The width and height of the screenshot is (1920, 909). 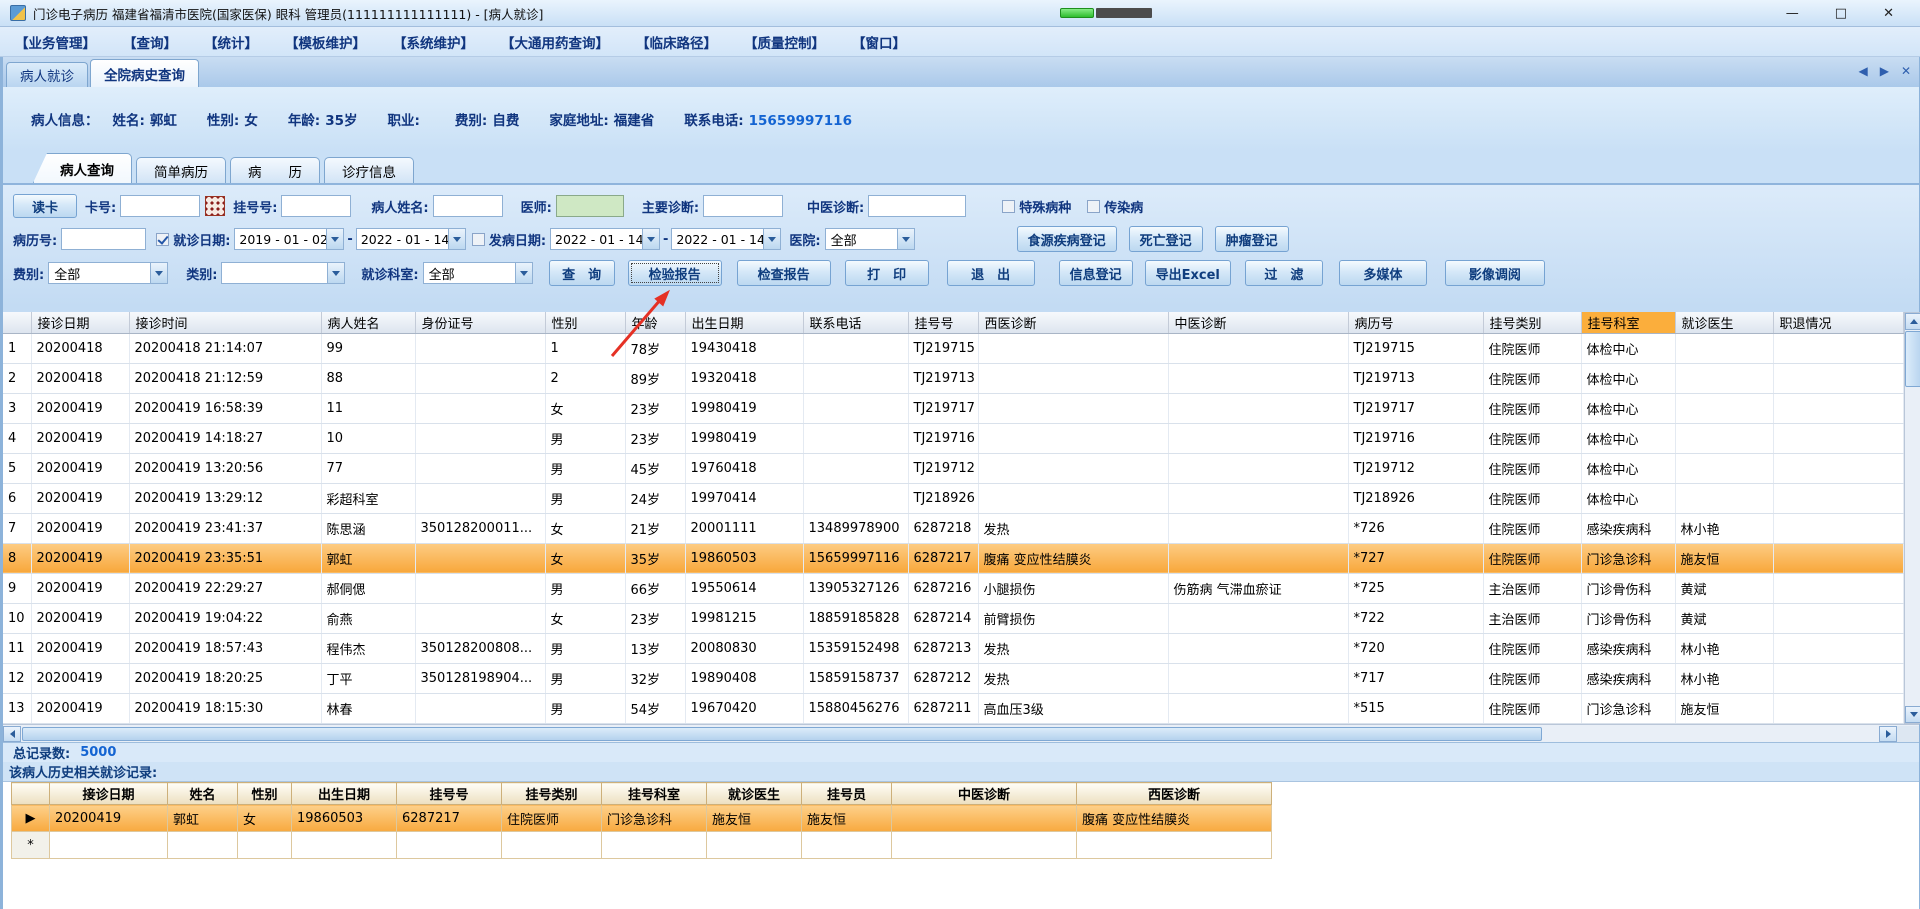 I want to click on column-header: 身份证号, so click(x=480, y=323).